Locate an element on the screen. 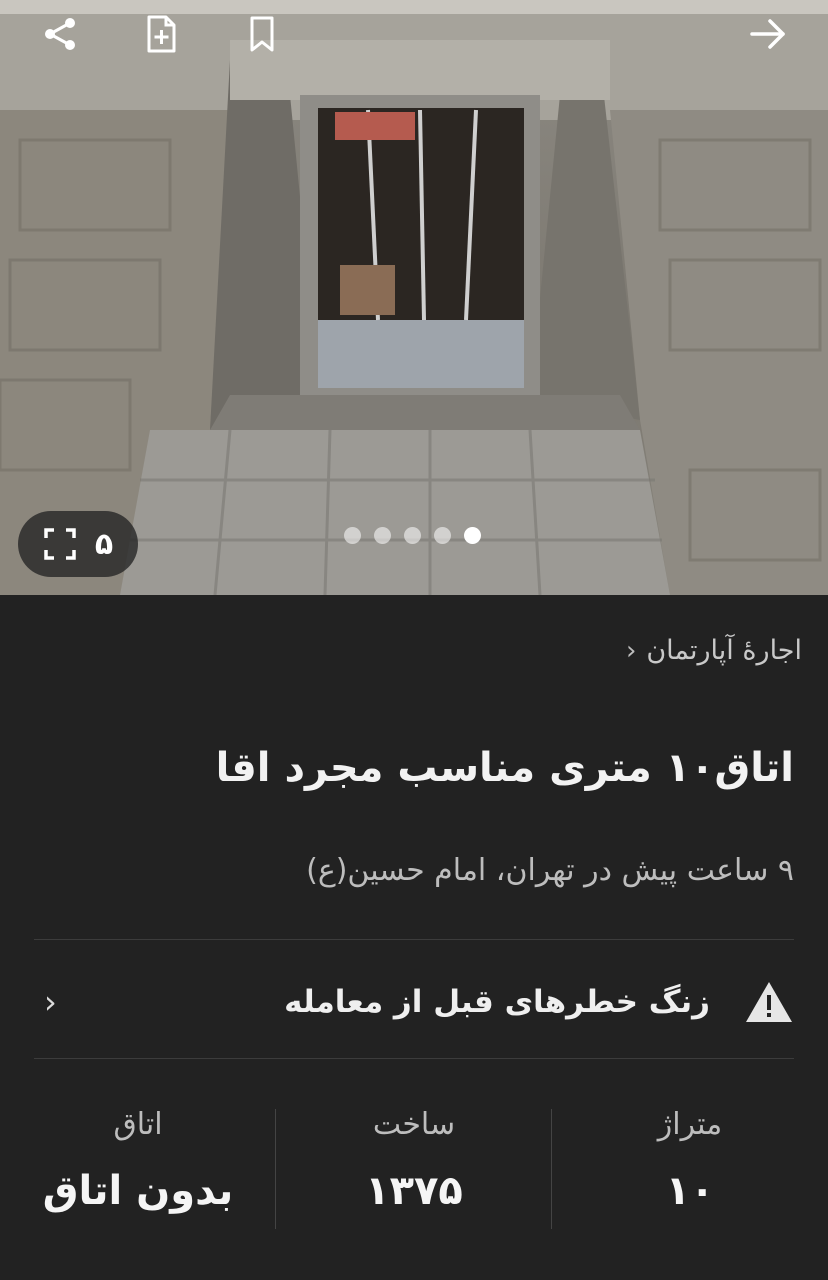  stat-label: ساخت is located at coordinates (414, 1124).